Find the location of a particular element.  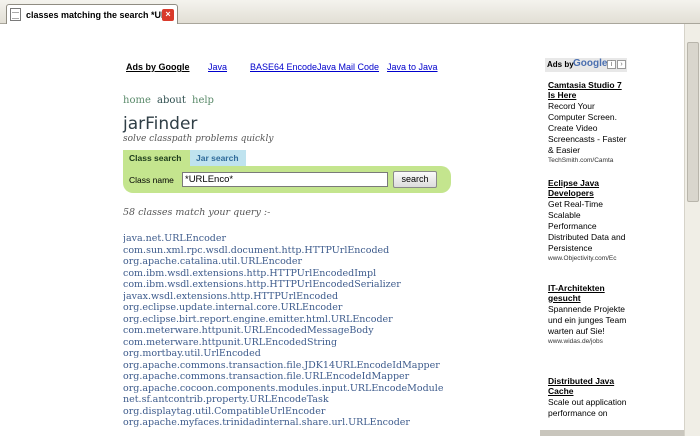

side-ad-title: IT-Architekten gesucht is located at coordinates (587, 293).